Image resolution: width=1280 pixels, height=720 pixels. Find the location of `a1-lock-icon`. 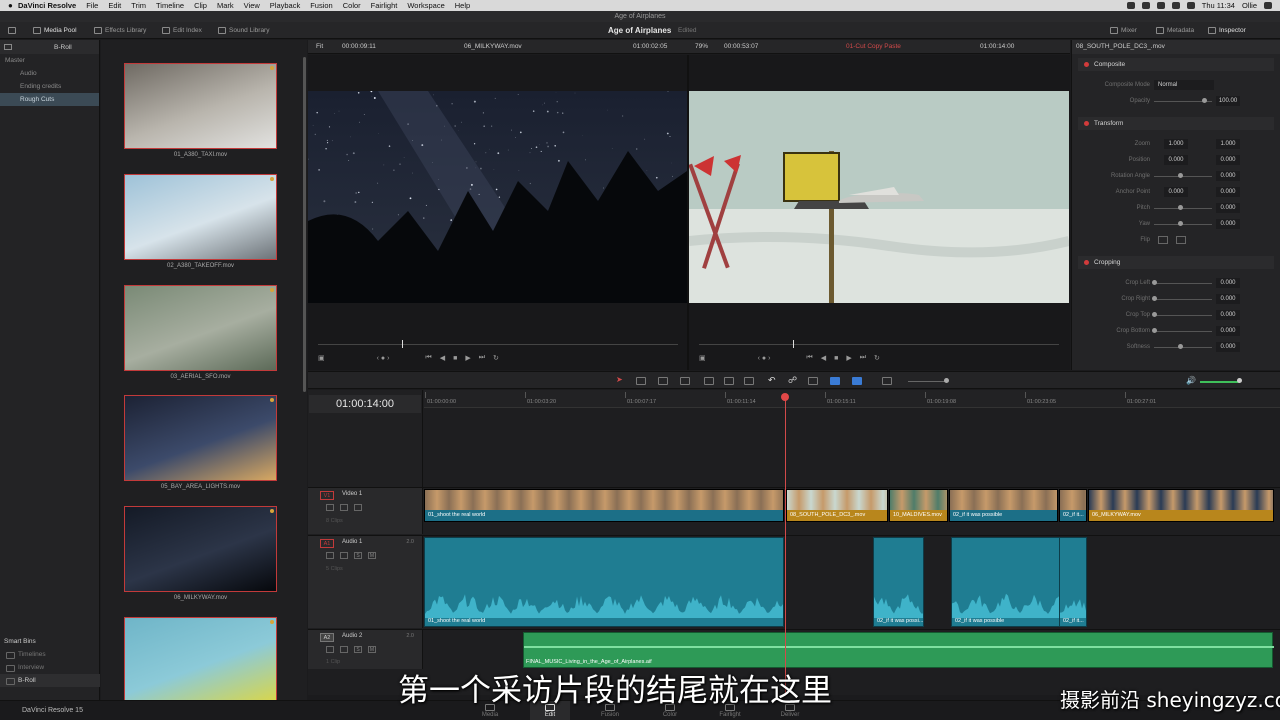

a1-lock-icon is located at coordinates (330, 555).